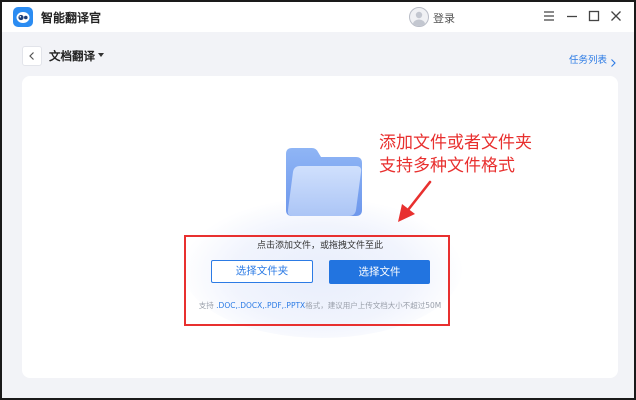 The image size is (636, 400). What do you see at coordinates (594, 16) in the screenshot?
I see `maximize-icon` at bounding box center [594, 16].